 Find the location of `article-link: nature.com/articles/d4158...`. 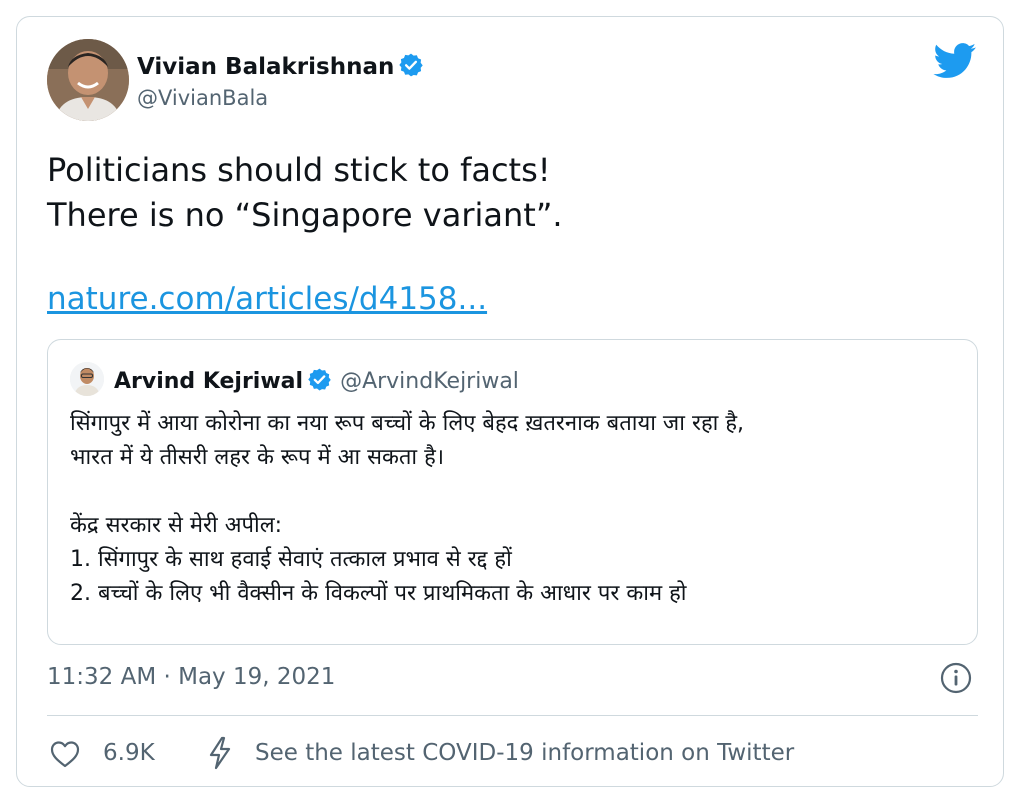

article-link: nature.com/articles/d4158... is located at coordinates (267, 299).